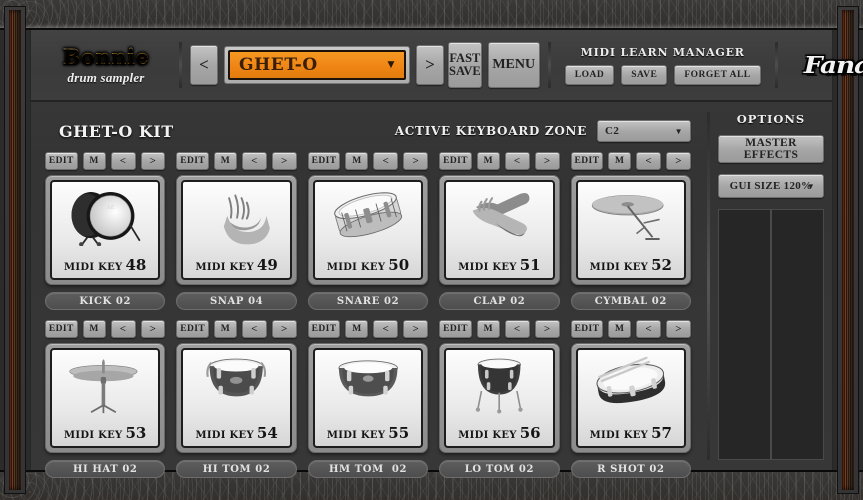  I want to click on pad-sample-name: CYMBAL 02, so click(631, 301).